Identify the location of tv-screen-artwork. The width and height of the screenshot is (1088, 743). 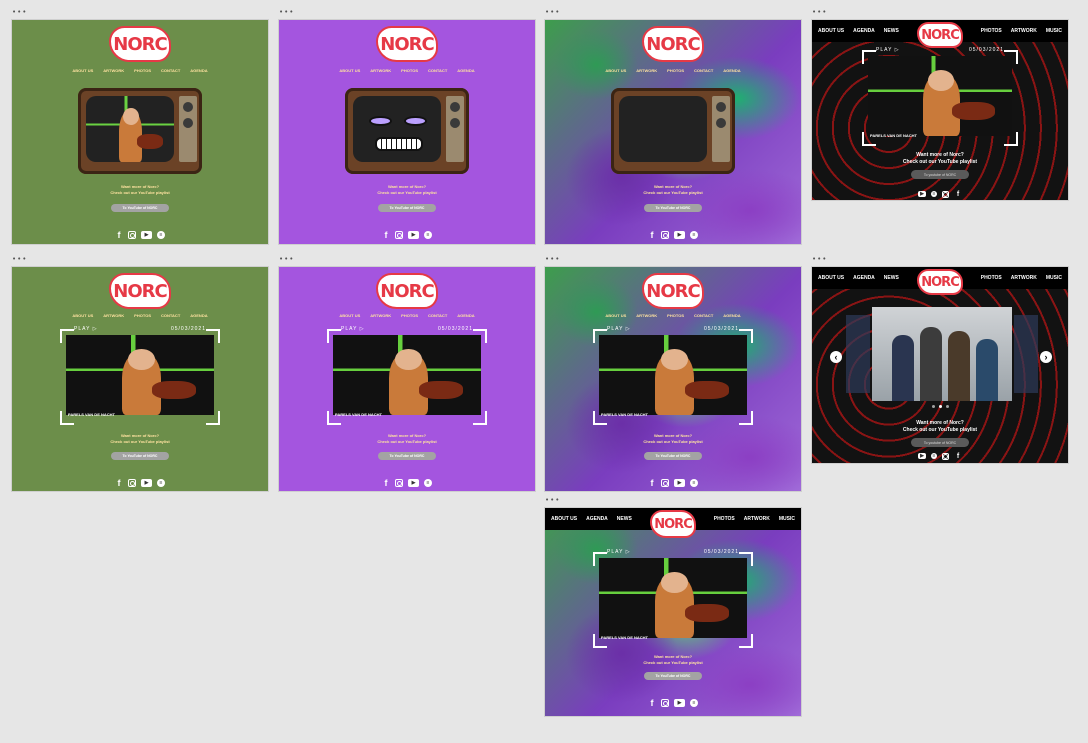
(397, 129).